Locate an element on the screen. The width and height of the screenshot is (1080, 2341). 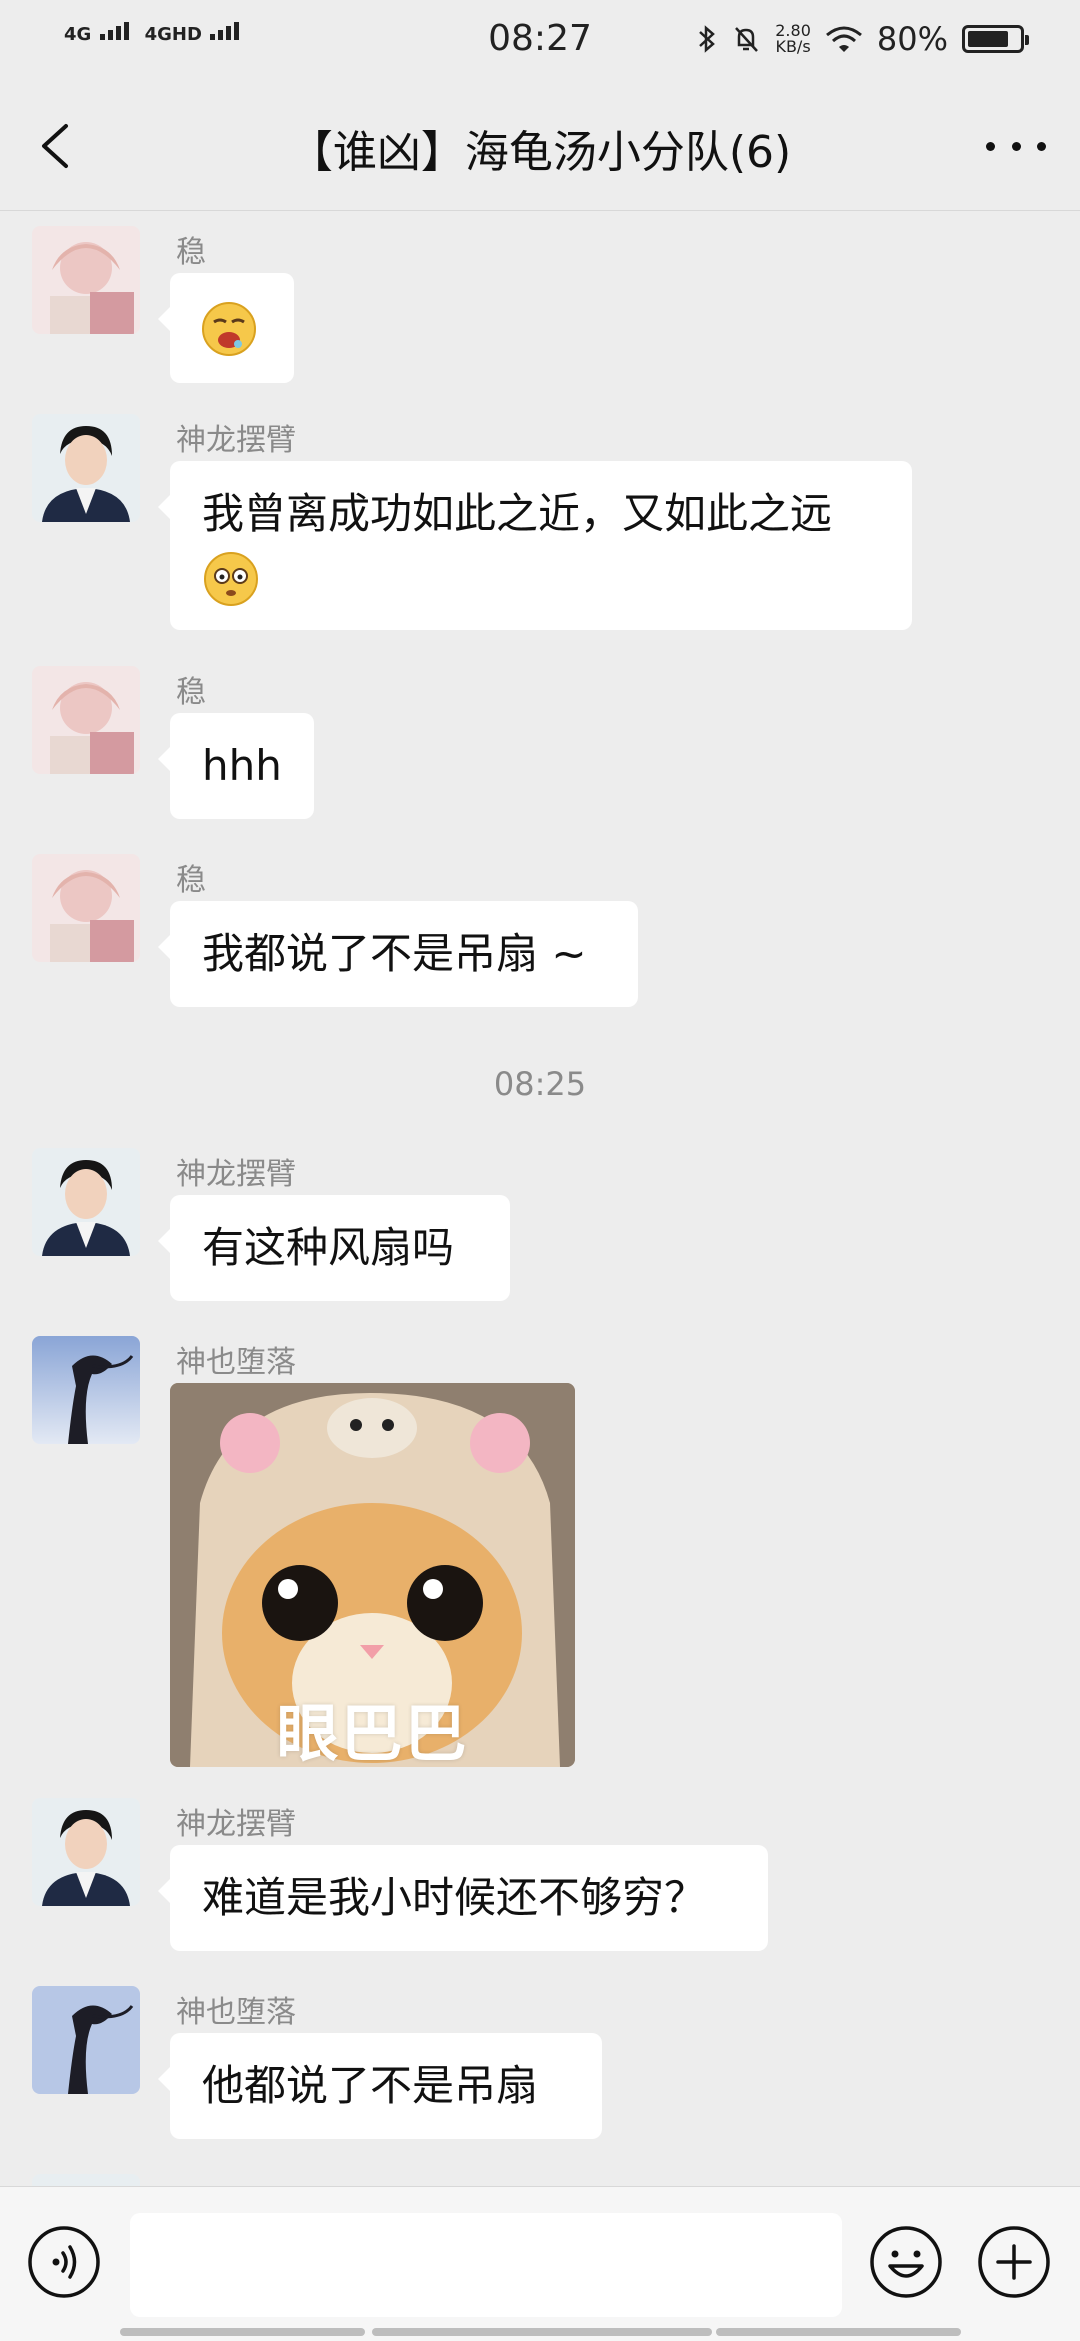
mute-bell-icon is located at coordinates (747, 39).